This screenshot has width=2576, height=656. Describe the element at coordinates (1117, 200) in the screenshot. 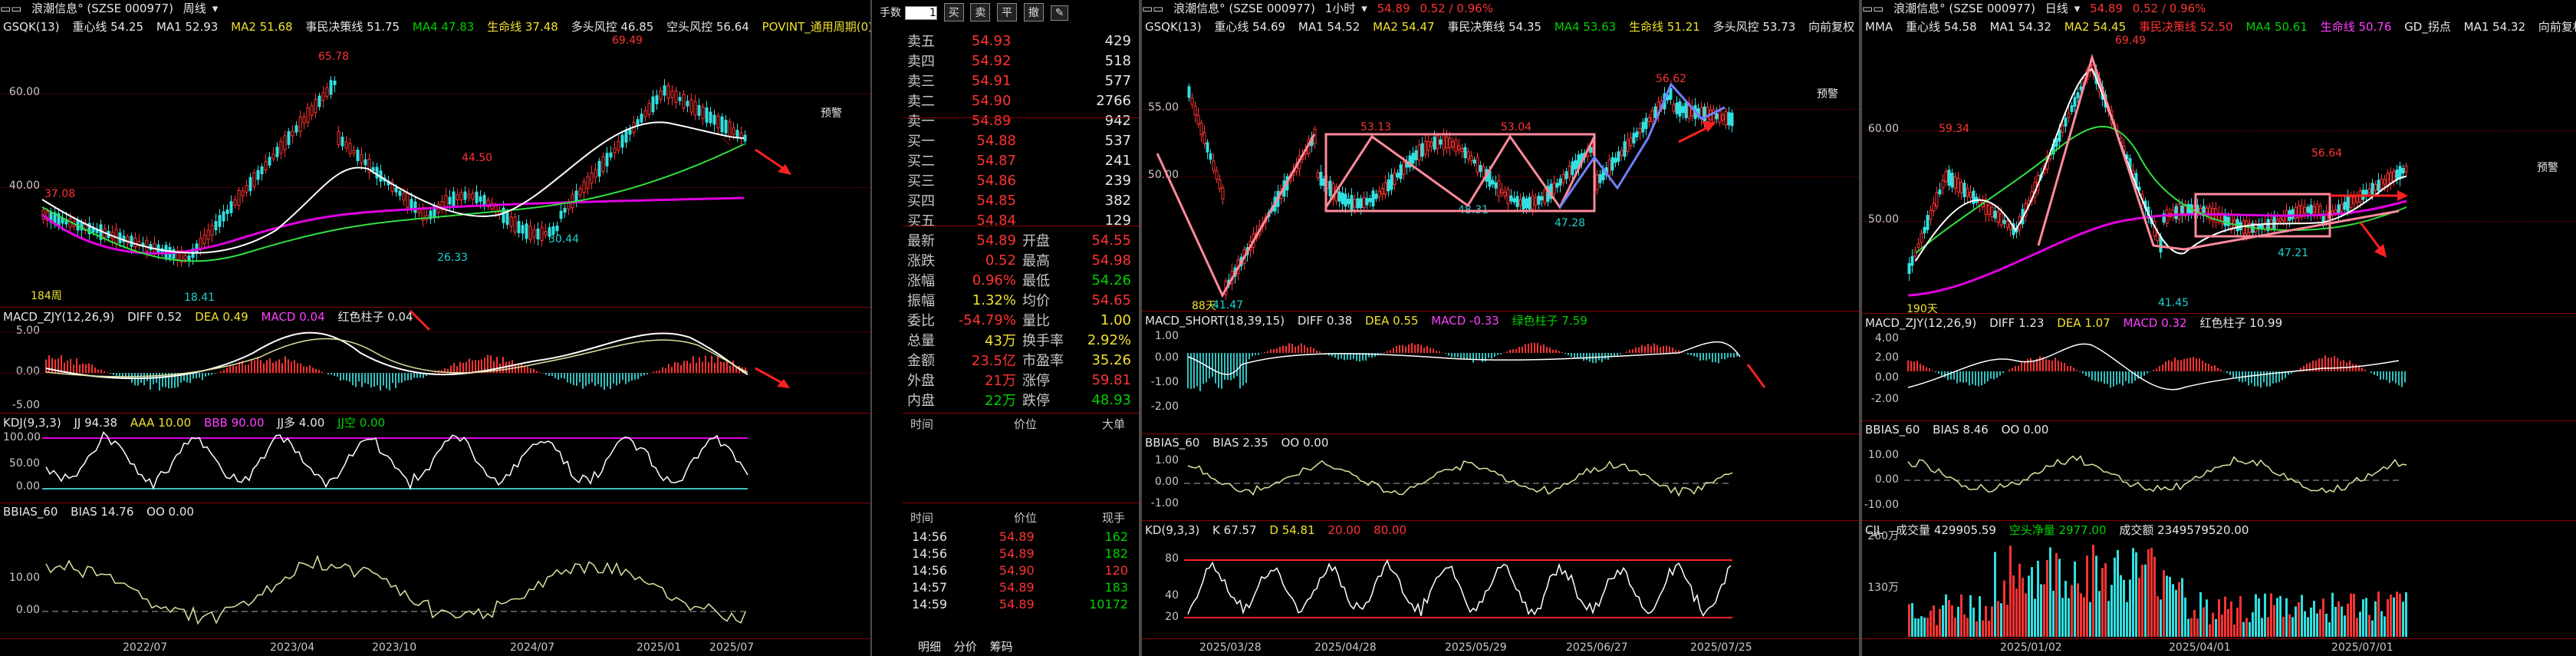

I see `bid-volume: 382` at that location.